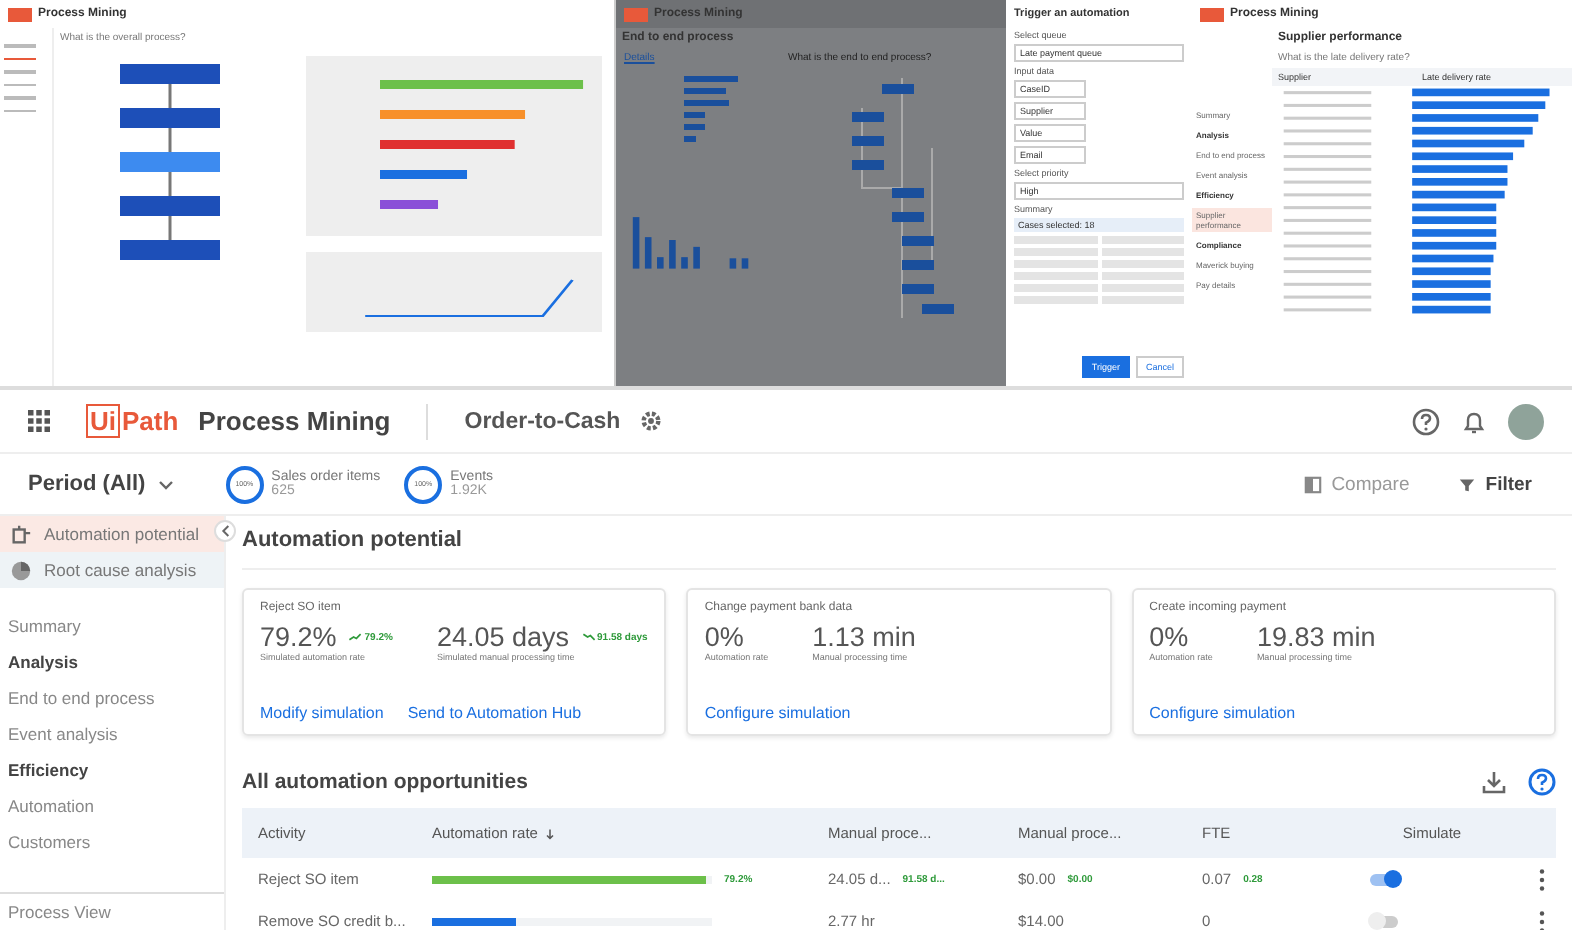 The width and height of the screenshot is (1572, 930). I want to click on metric-value: 24.05 days, so click(503, 637).